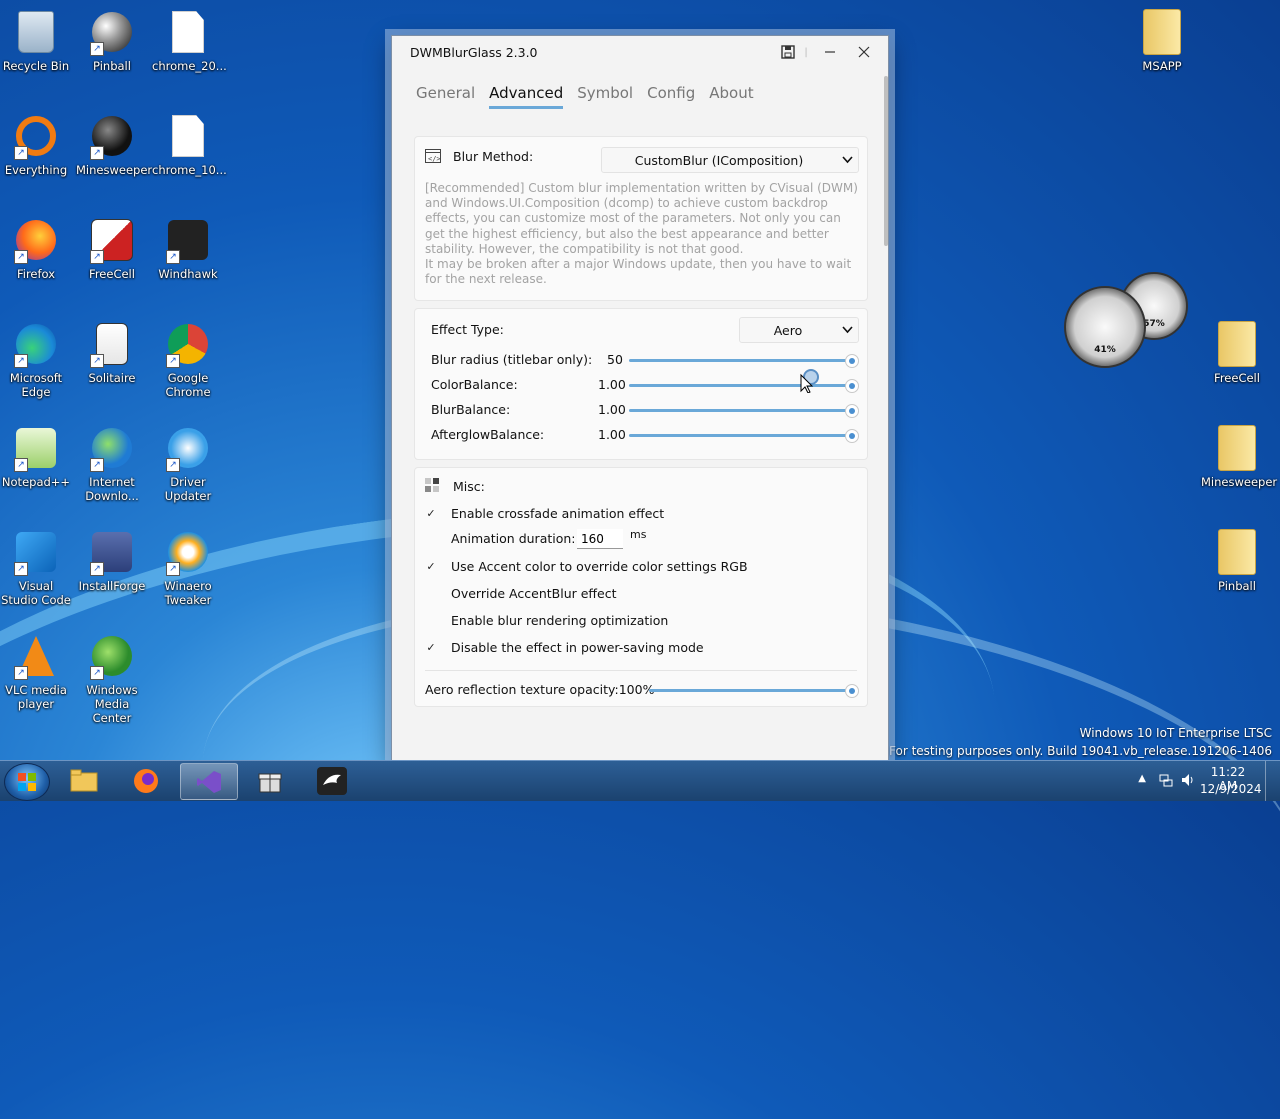 This screenshot has width=1280, height=1119. What do you see at coordinates (112, 704) in the screenshot?
I see `desktop-icon-label: Windows Media Center` at bounding box center [112, 704].